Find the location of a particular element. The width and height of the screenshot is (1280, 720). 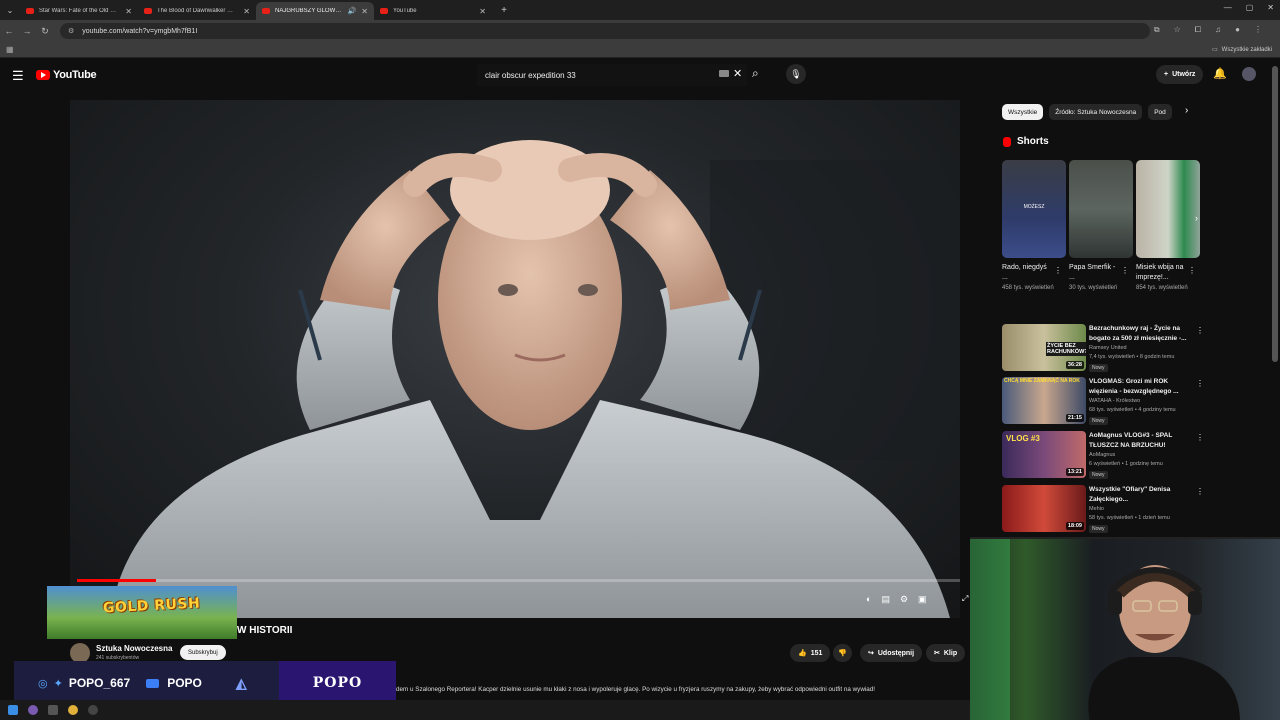

clear-search-icon: ✕ is located at coordinates (737, 73).